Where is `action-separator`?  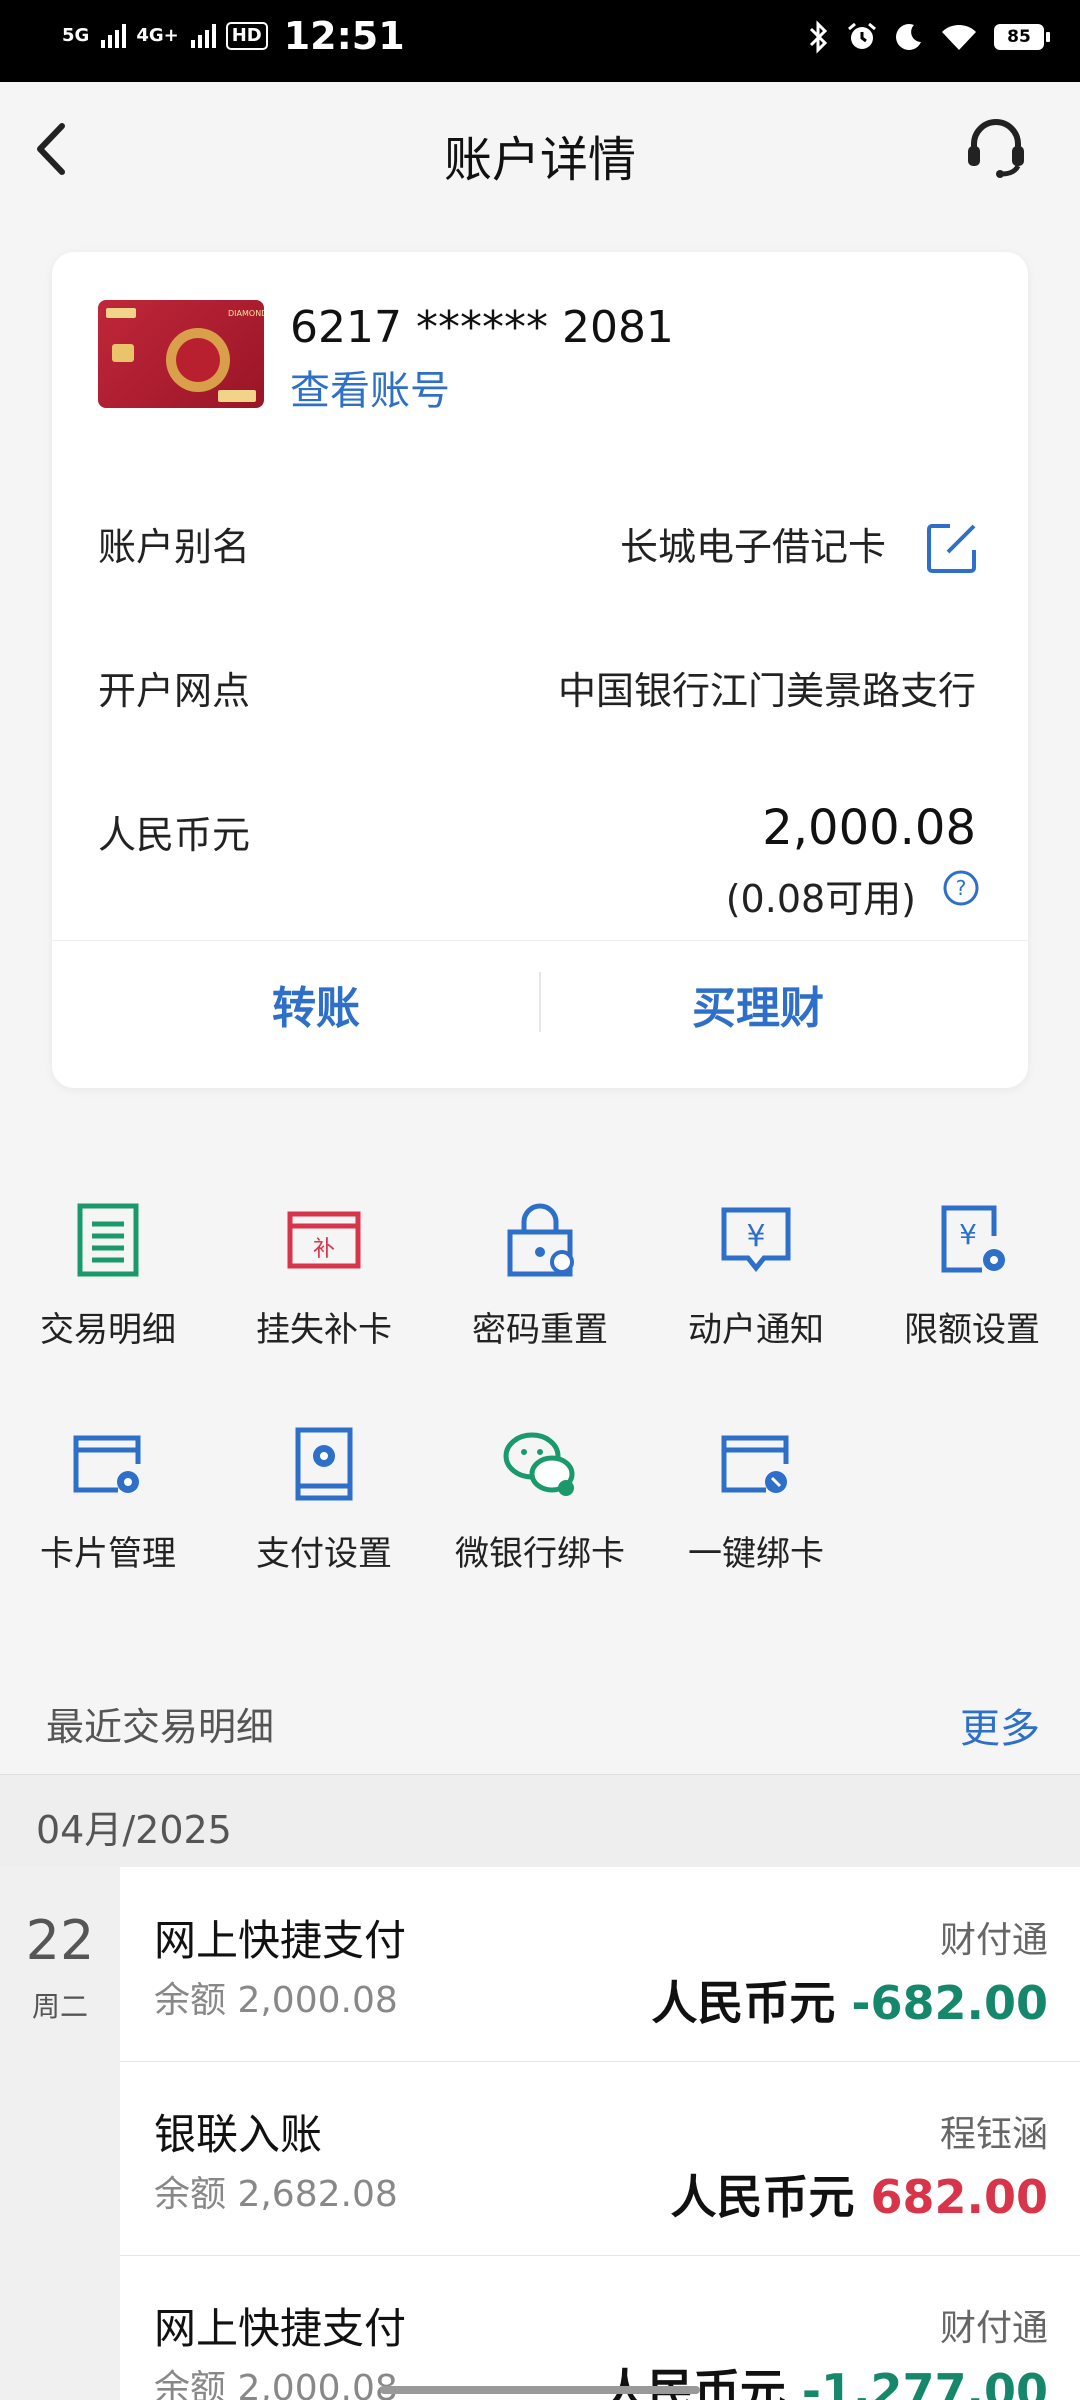
action-separator is located at coordinates (540, 1002).